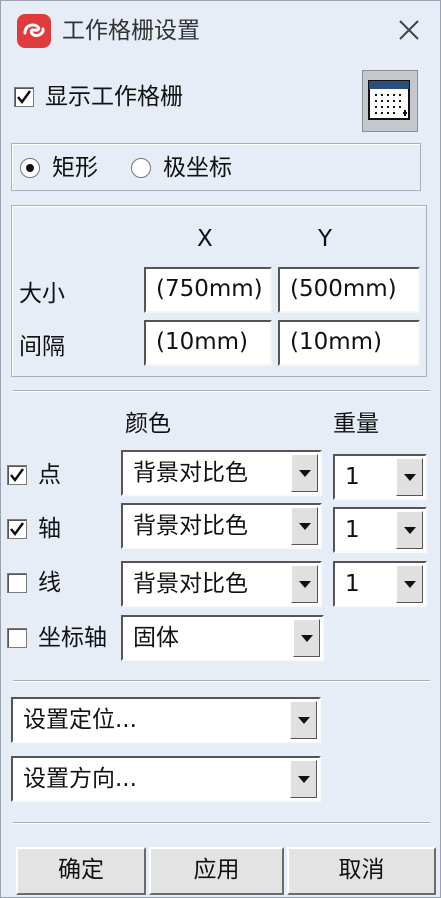 This screenshot has height=898, width=441. What do you see at coordinates (216, 871) in the screenshot?
I see `apply-button: 应用` at bounding box center [216, 871].